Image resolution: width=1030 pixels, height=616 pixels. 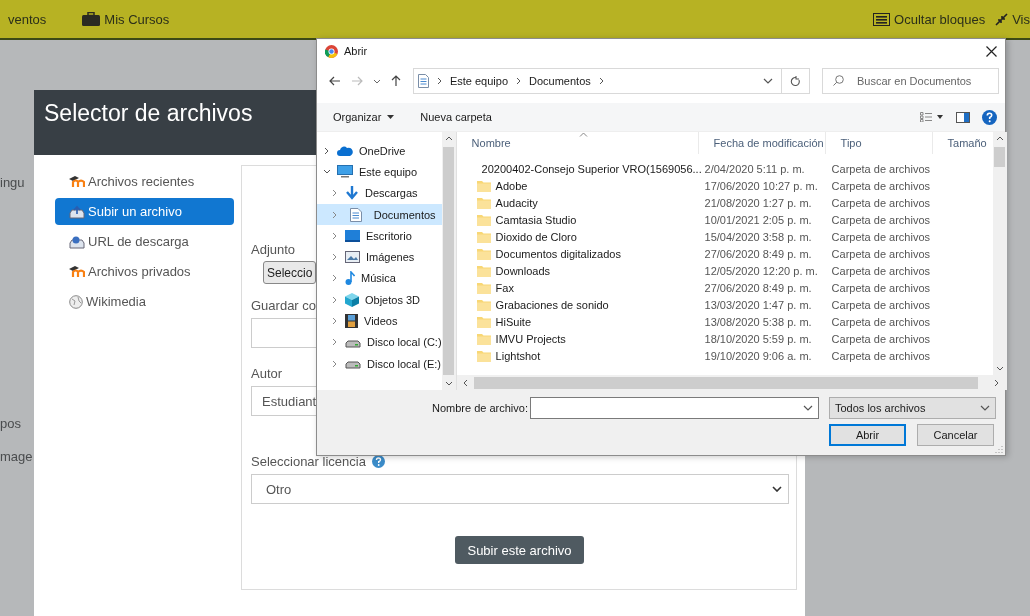 I want to click on open-button: Abrir, so click(x=867, y=435).